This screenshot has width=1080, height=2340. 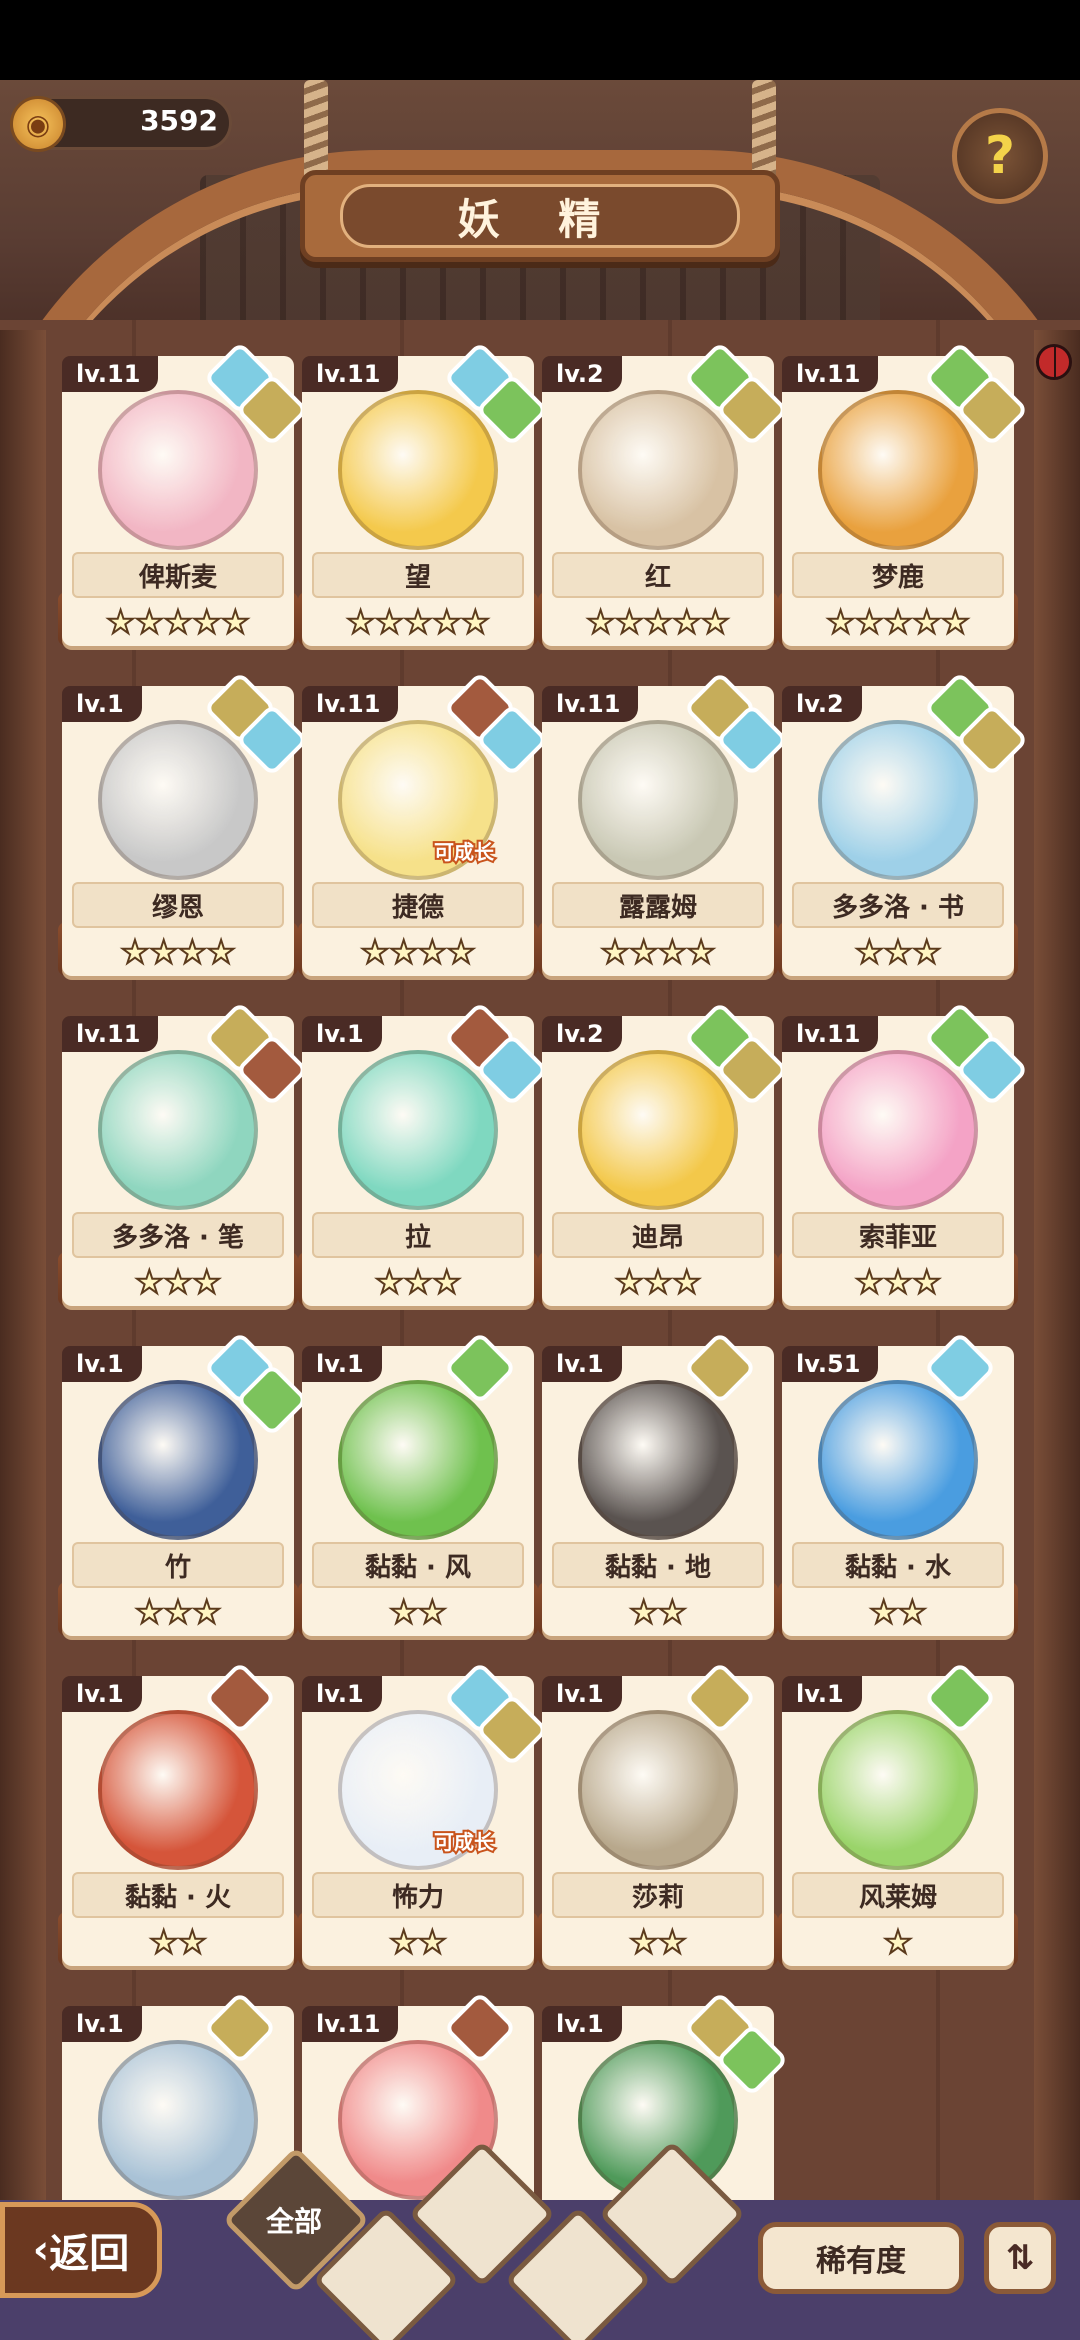 I want to click on help-button: ?, so click(x=1000, y=156).